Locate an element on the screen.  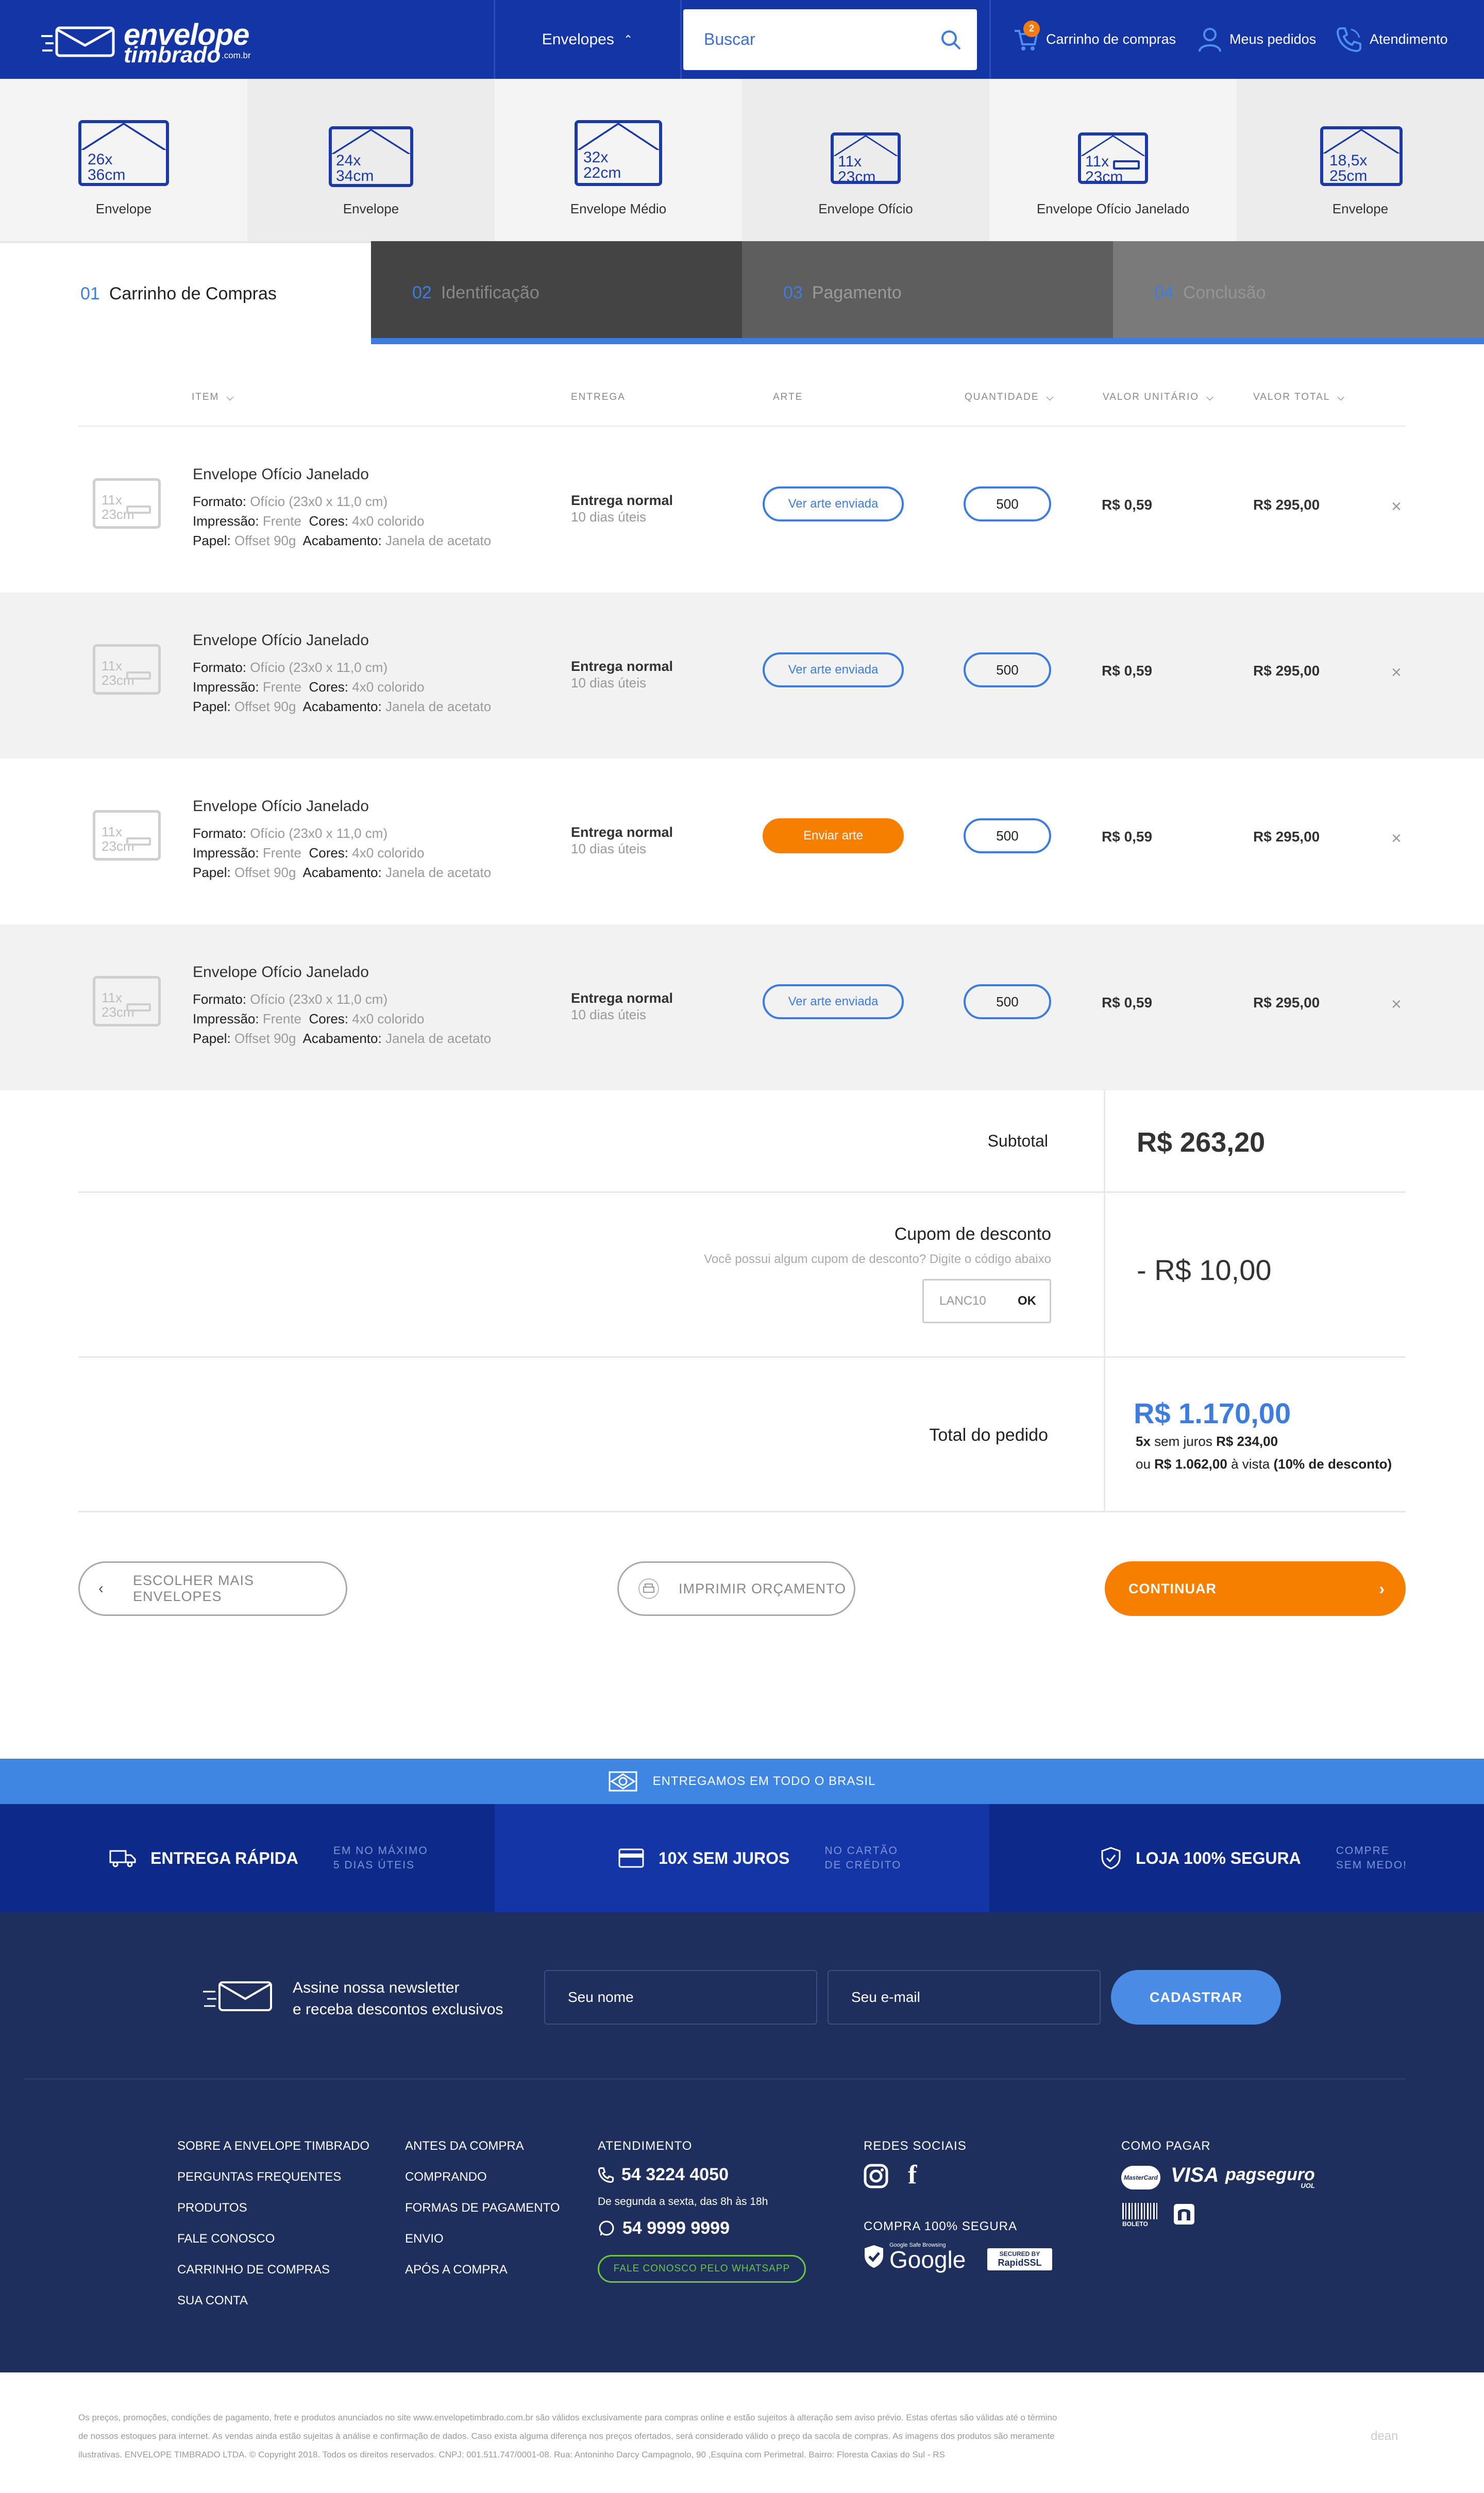
step-label: Pagamento is located at coordinates (857, 292).